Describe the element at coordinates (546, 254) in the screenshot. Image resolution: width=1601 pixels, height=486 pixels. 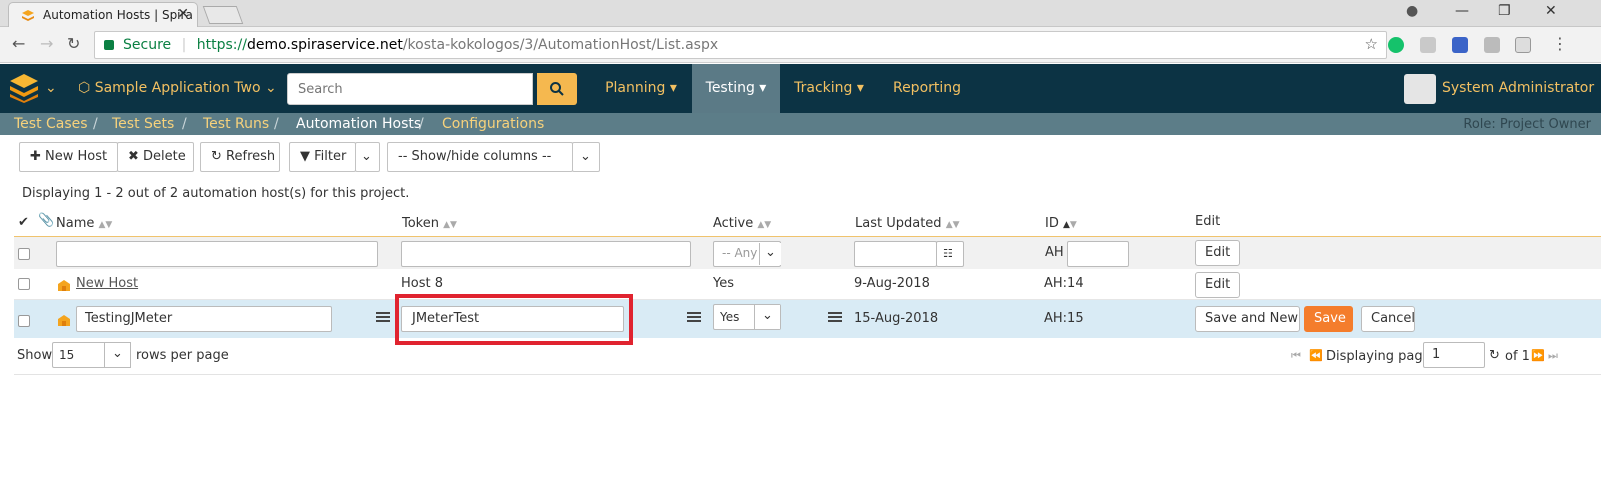
I see `token-filter-input` at that location.